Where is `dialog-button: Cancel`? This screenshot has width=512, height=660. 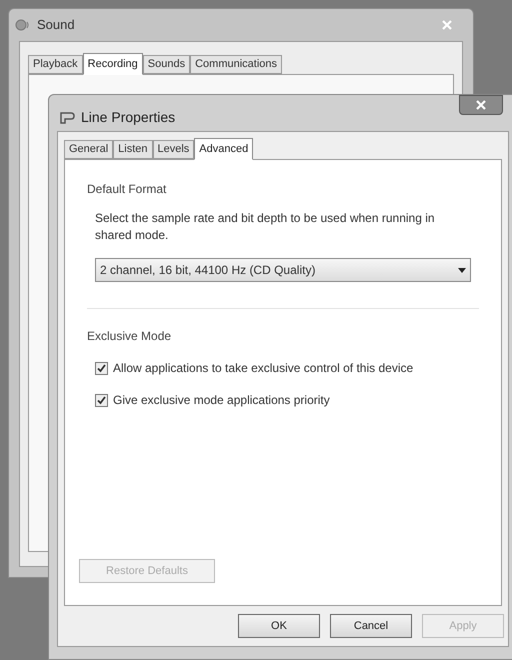
dialog-button: Cancel is located at coordinates (371, 626).